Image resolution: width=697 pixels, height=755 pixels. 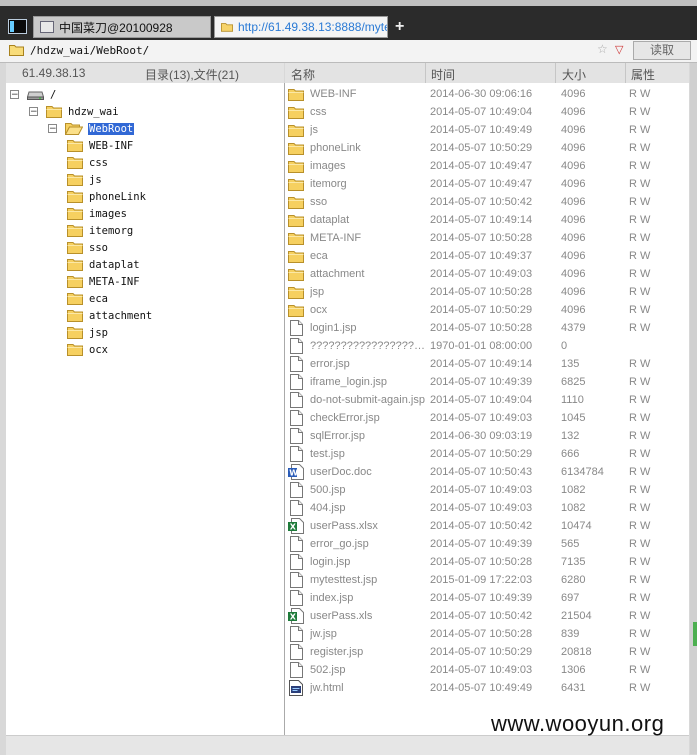 I want to click on file-row: sqlError.jsp 2014-06-30 09:03:19 132 R W, so click(x=488, y=436).